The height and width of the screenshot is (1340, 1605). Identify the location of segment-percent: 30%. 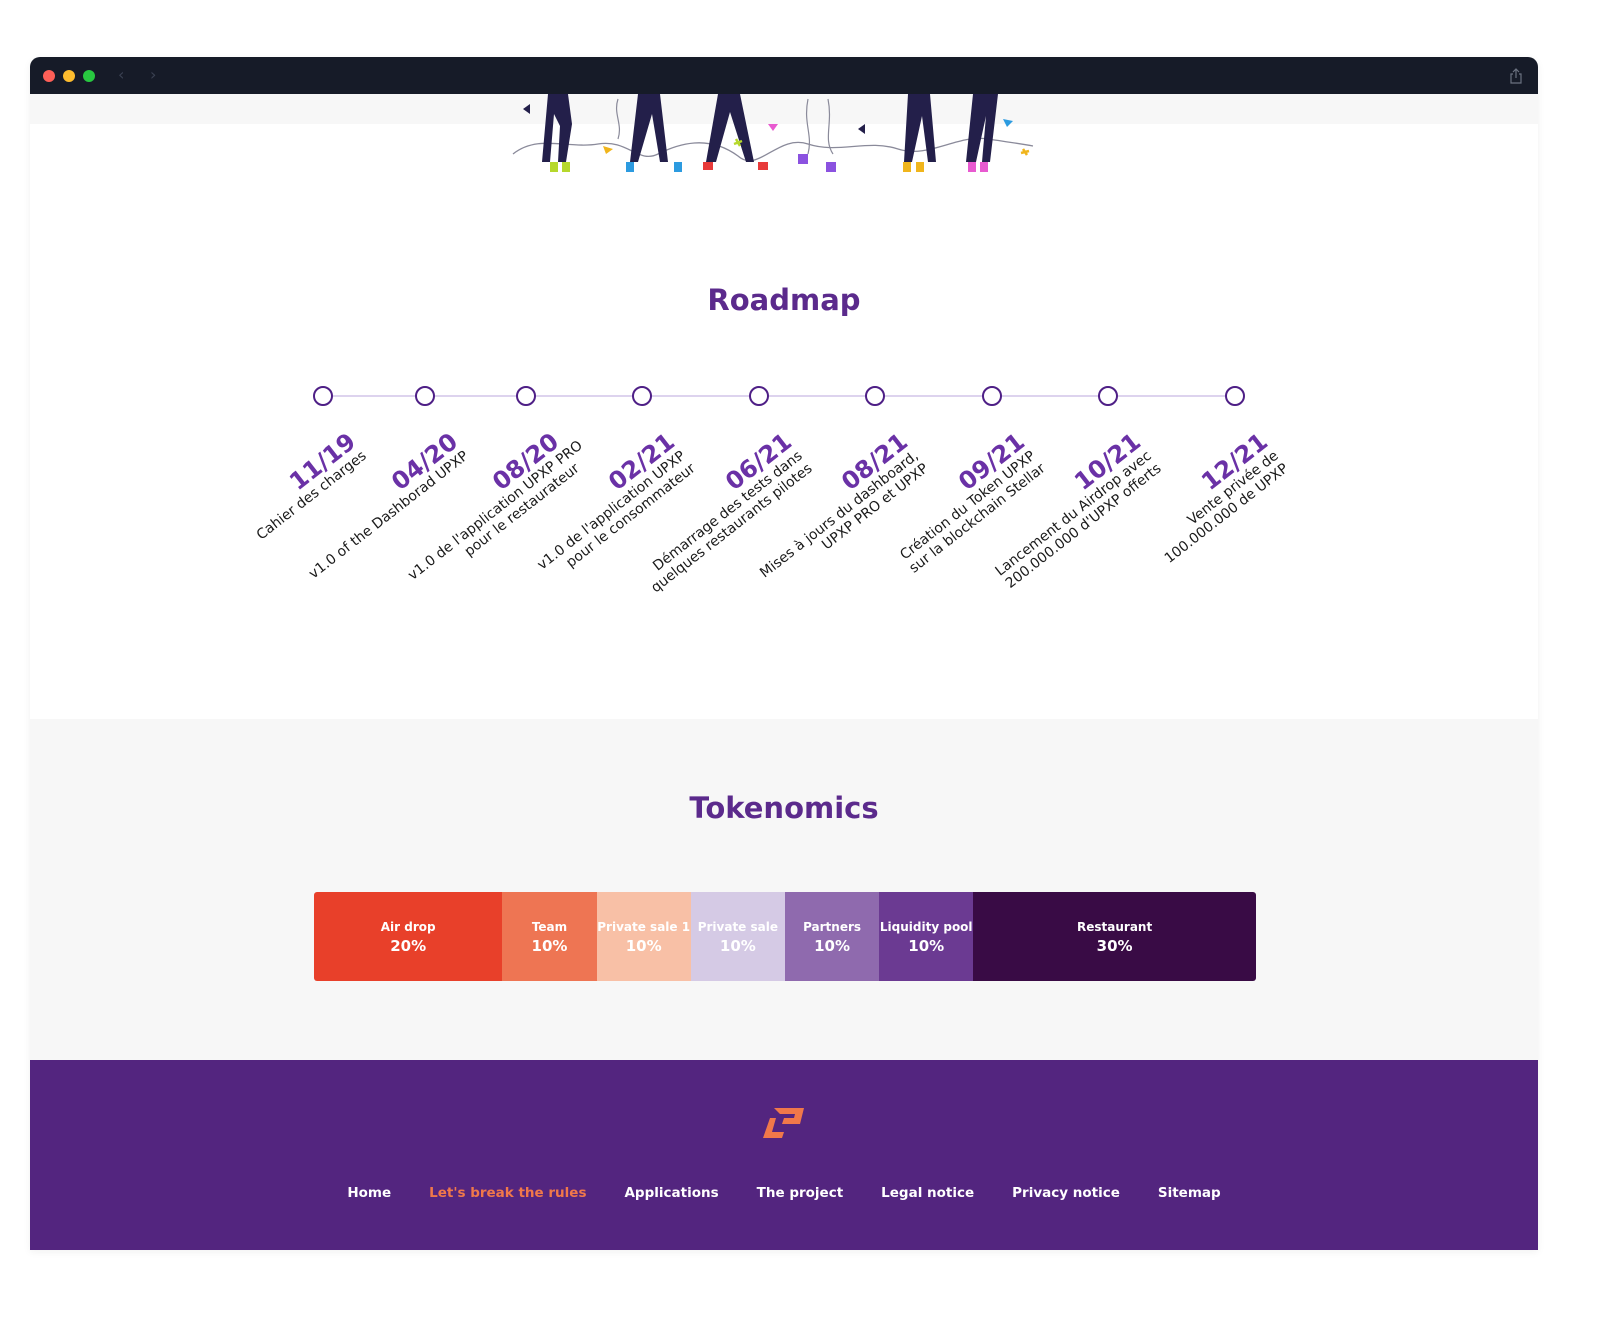
(1114, 945).